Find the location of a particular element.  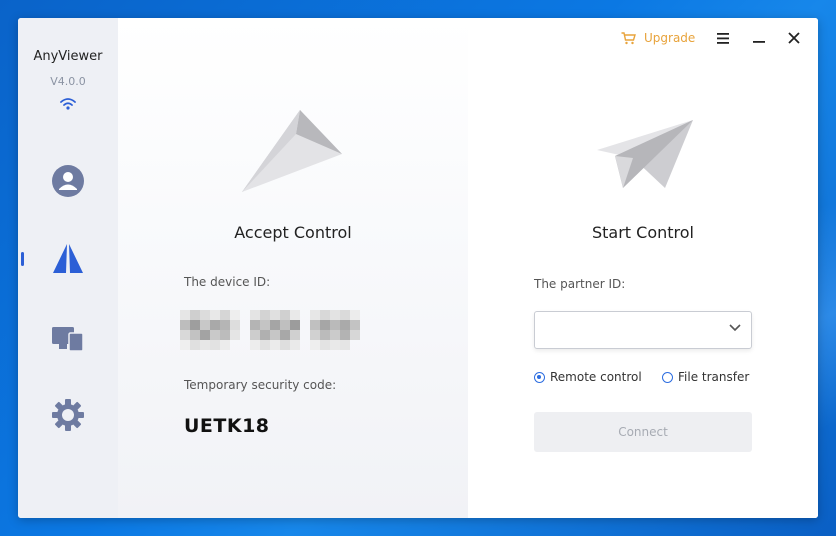

wifi-icon is located at coordinates (68, 104).